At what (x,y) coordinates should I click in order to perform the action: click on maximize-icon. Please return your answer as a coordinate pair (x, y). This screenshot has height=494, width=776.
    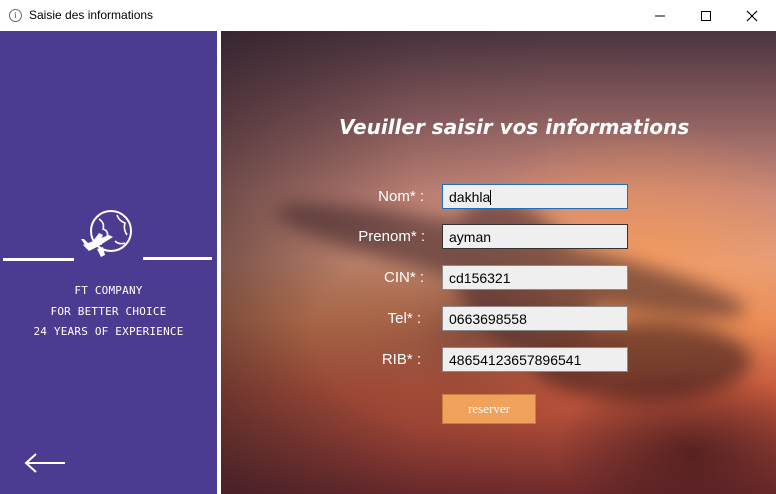
    Looking at the image, I should click on (706, 15).